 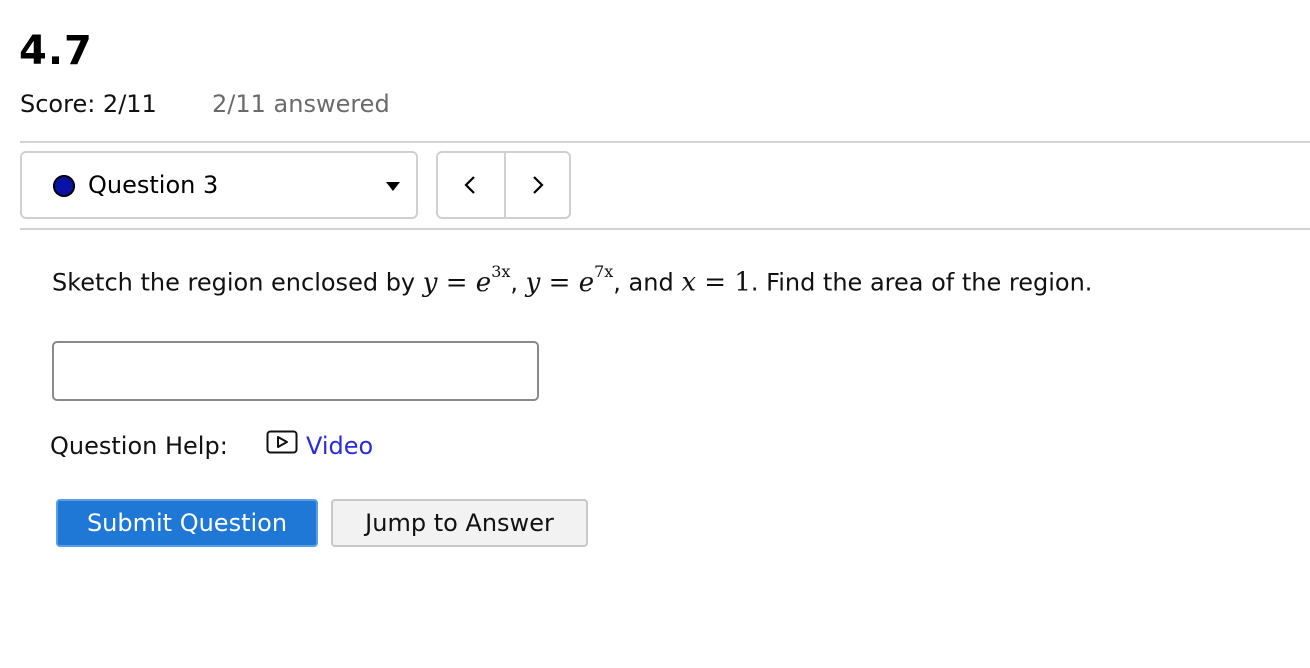 What do you see at coordinates (282, 445) in the screenshot?
I see `video-play-icon` at bounding box center [282, 445].